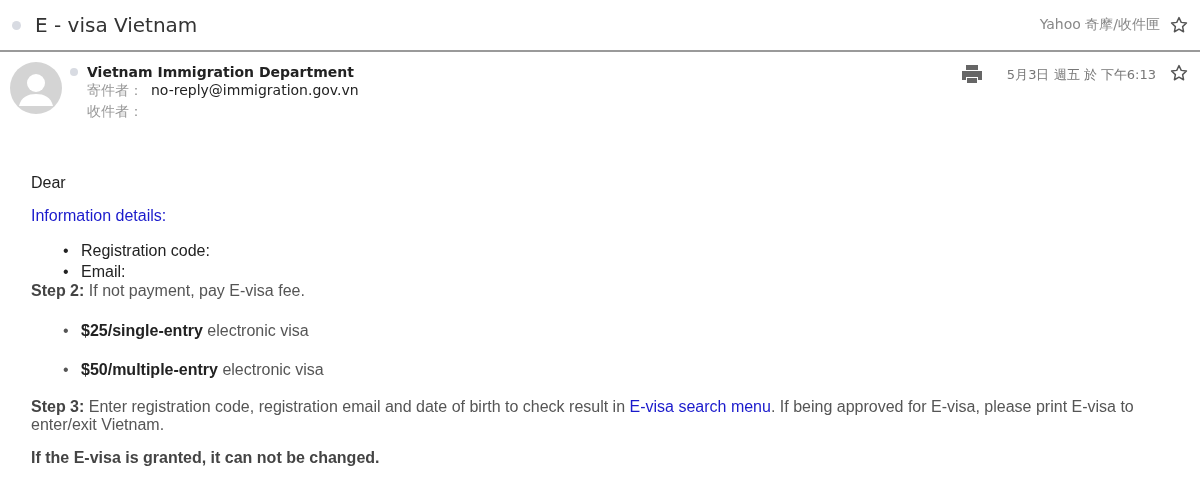 Image resolution: width=1200 pixels, height=496 pixels. I want to click on avatar-icon, so click(36, 88).